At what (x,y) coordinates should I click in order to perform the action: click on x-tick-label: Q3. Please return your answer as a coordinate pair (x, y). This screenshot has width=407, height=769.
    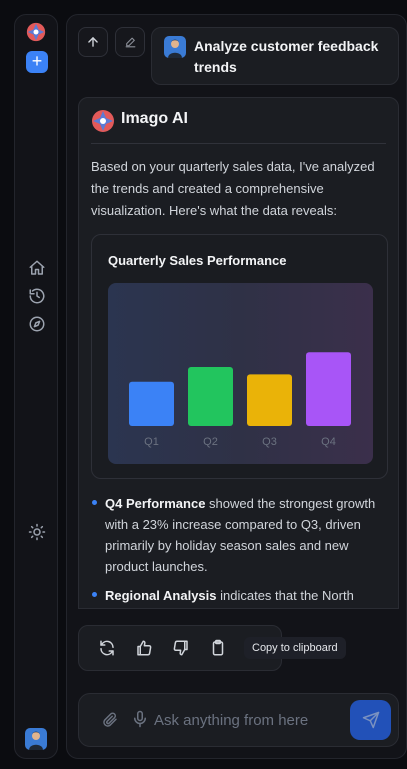
    Looking at the image, I should click on (269, 442).